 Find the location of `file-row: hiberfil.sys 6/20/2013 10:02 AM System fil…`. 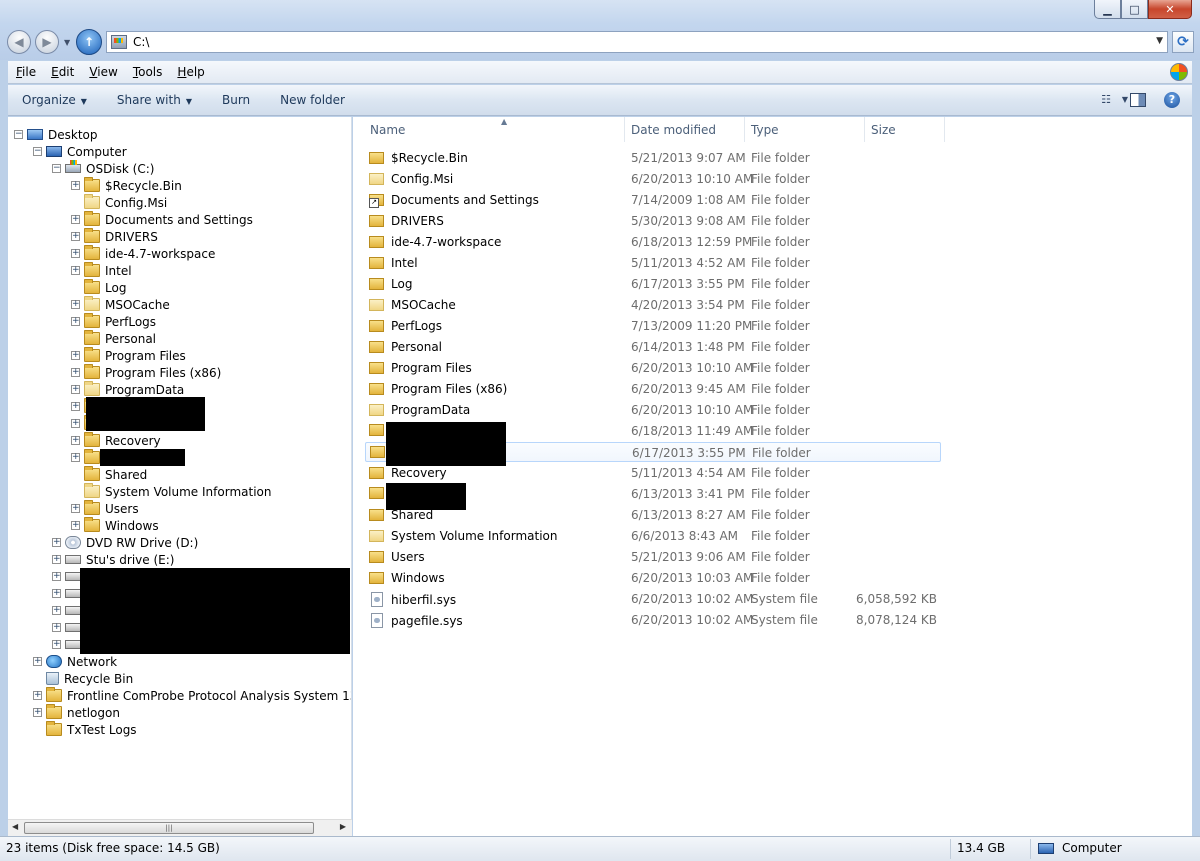

file-row: hiberfil.sys 6/20/2013 10:02 AM System fil… is located at coordinates (653, 599).